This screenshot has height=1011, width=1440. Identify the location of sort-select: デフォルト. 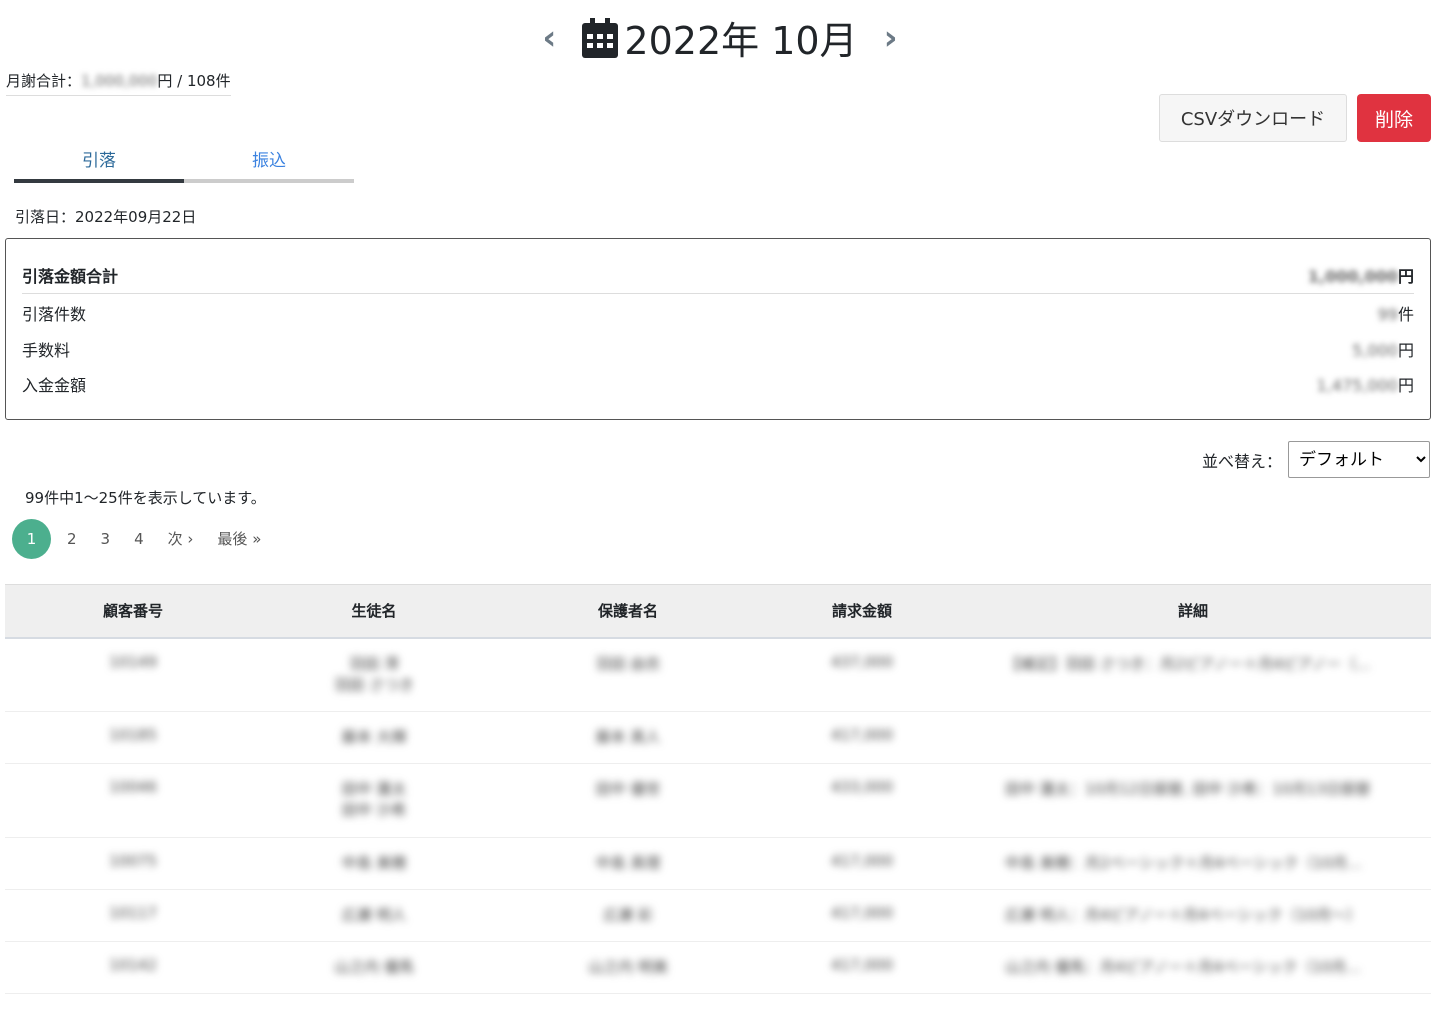
(1359, 459).